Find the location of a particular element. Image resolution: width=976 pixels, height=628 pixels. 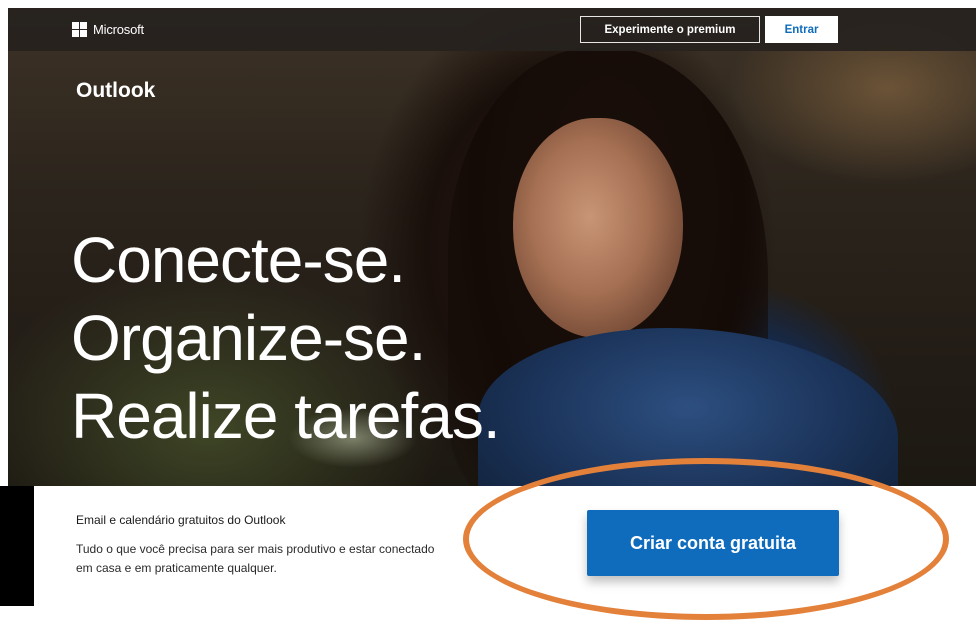

microsoft-logo: Microsoft is located at coordinates (108, 29).